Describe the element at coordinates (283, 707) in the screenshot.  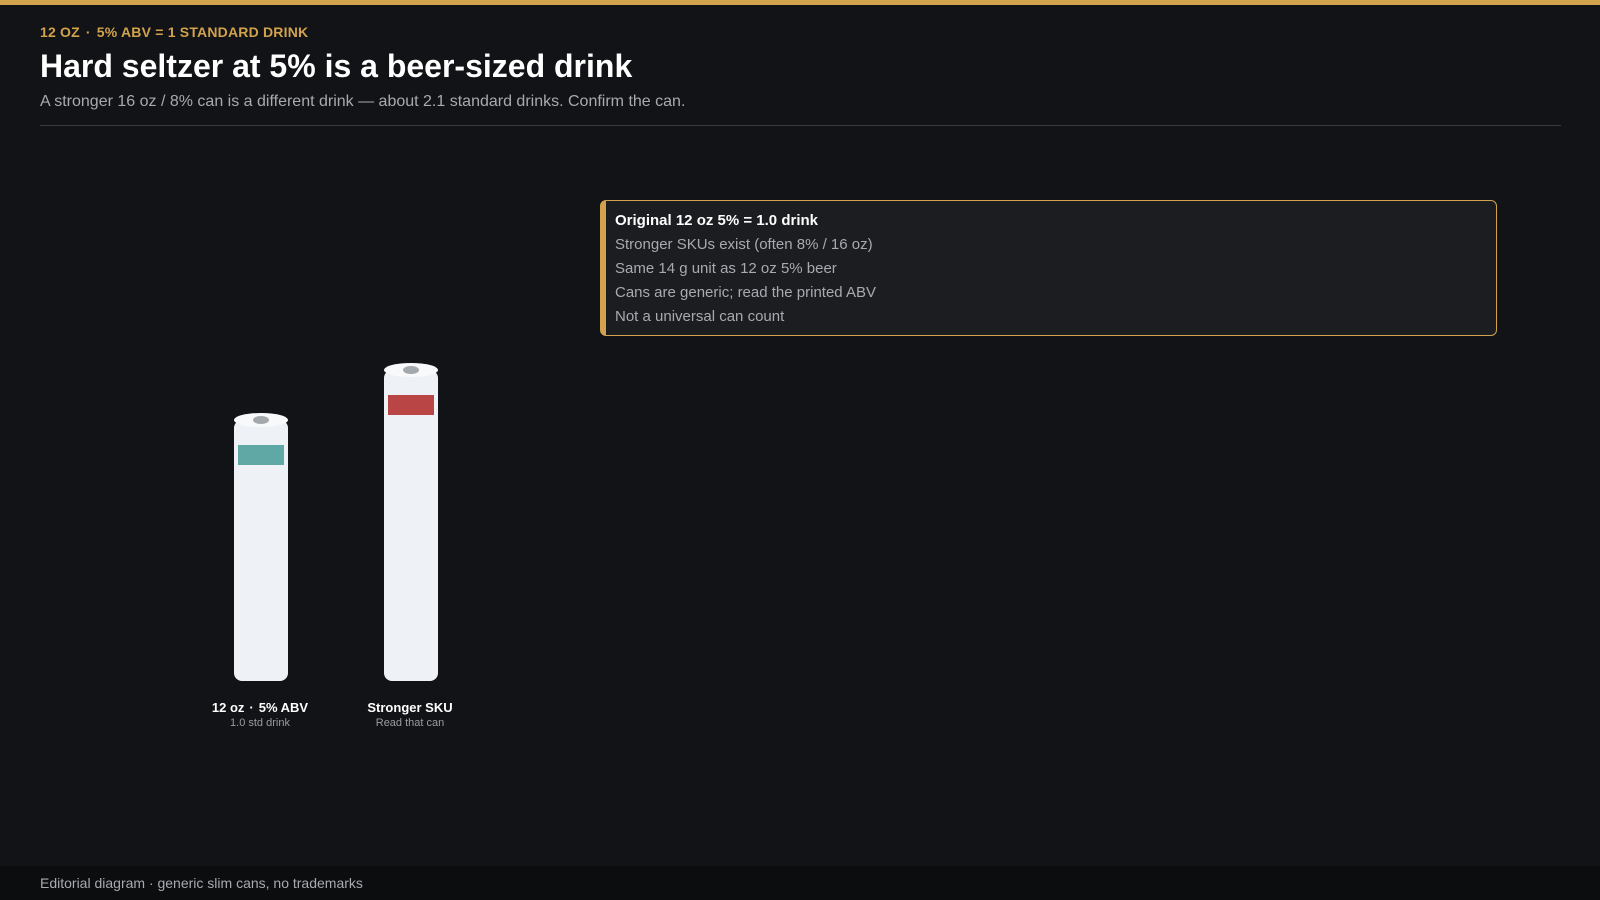
I see `can-standard-abv: 5% ABV` at that location.